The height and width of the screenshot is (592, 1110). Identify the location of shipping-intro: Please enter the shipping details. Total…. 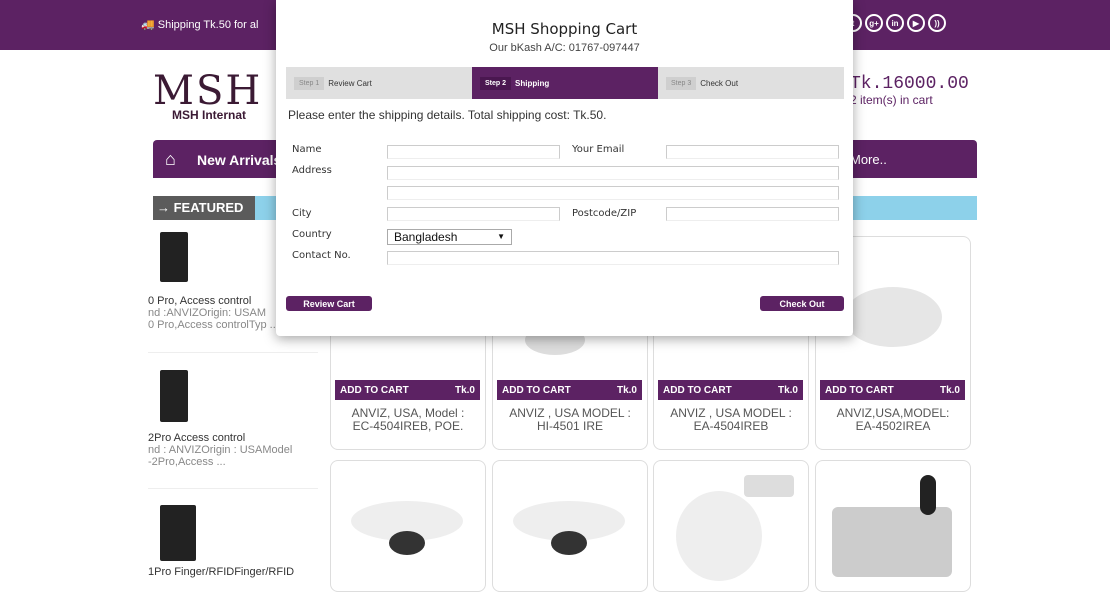
(447, 115).